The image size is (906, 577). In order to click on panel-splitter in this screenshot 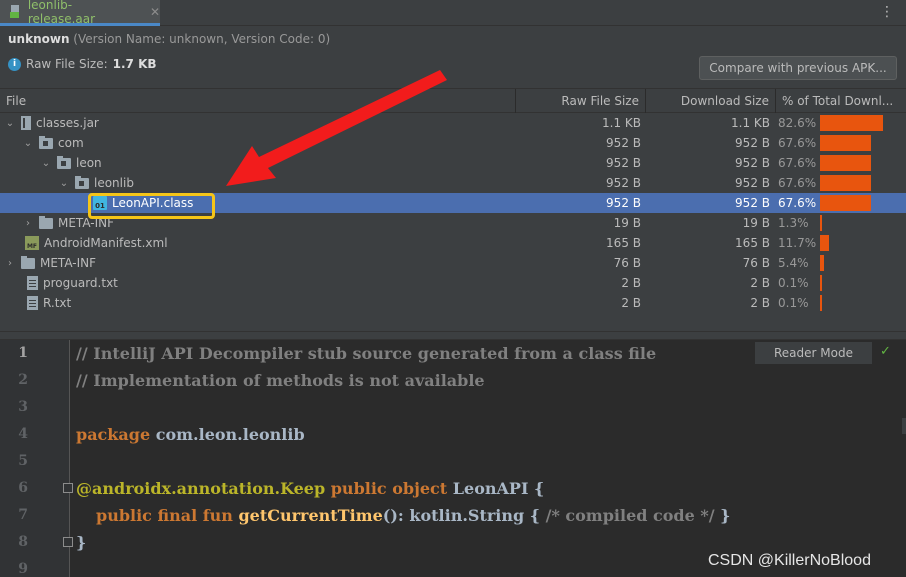, I will do `click(453, 335)`.